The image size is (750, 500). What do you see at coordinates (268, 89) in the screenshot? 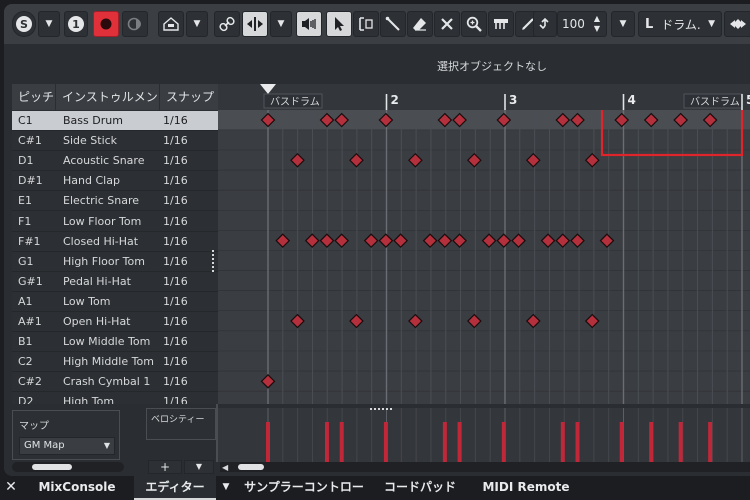
I see `left-locator-icon` at bounding box center [268, 89].